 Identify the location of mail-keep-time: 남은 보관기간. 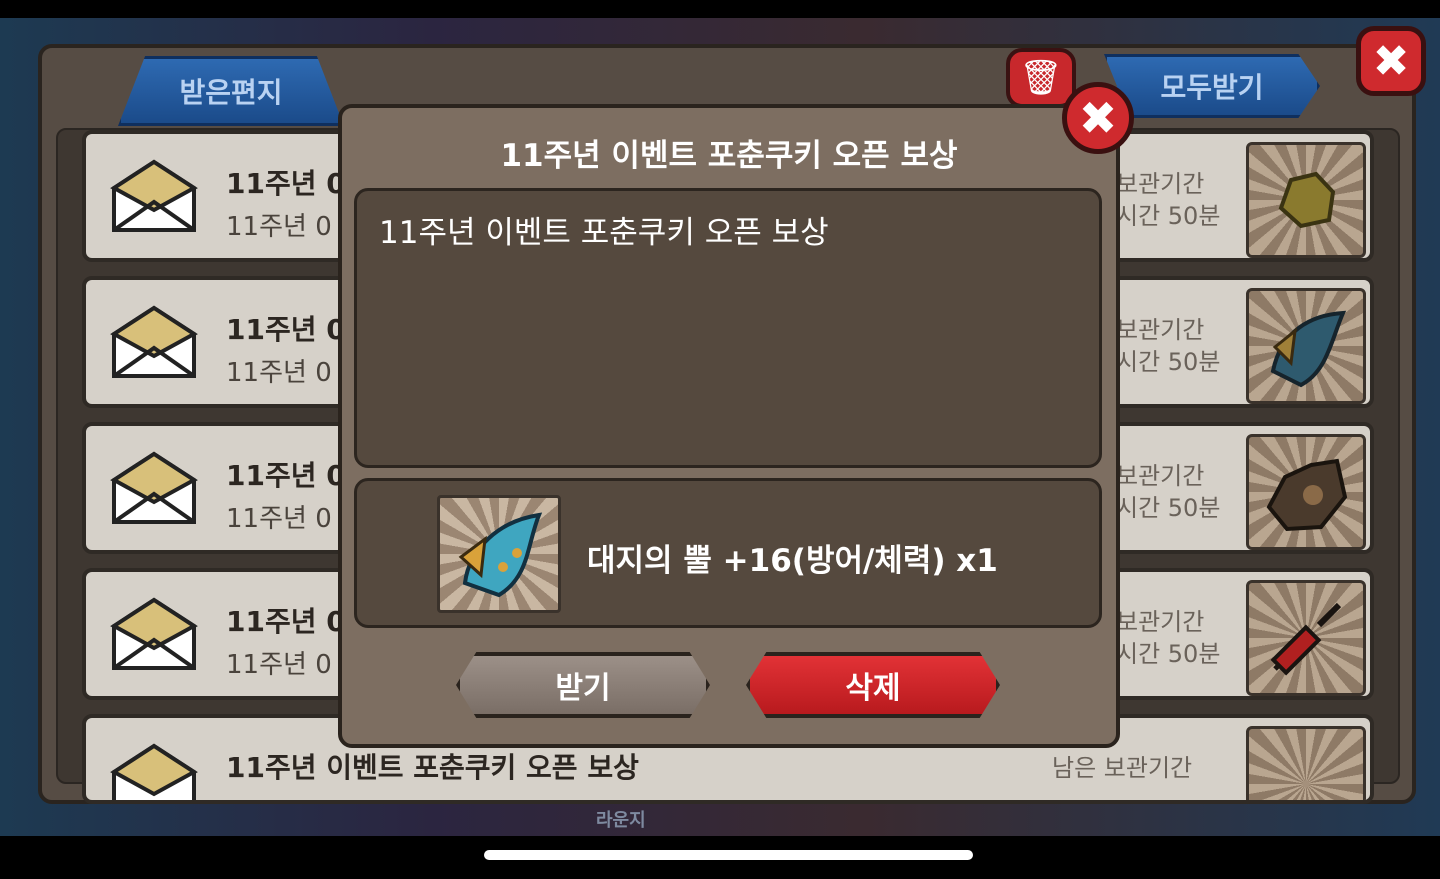
(1122, 768).